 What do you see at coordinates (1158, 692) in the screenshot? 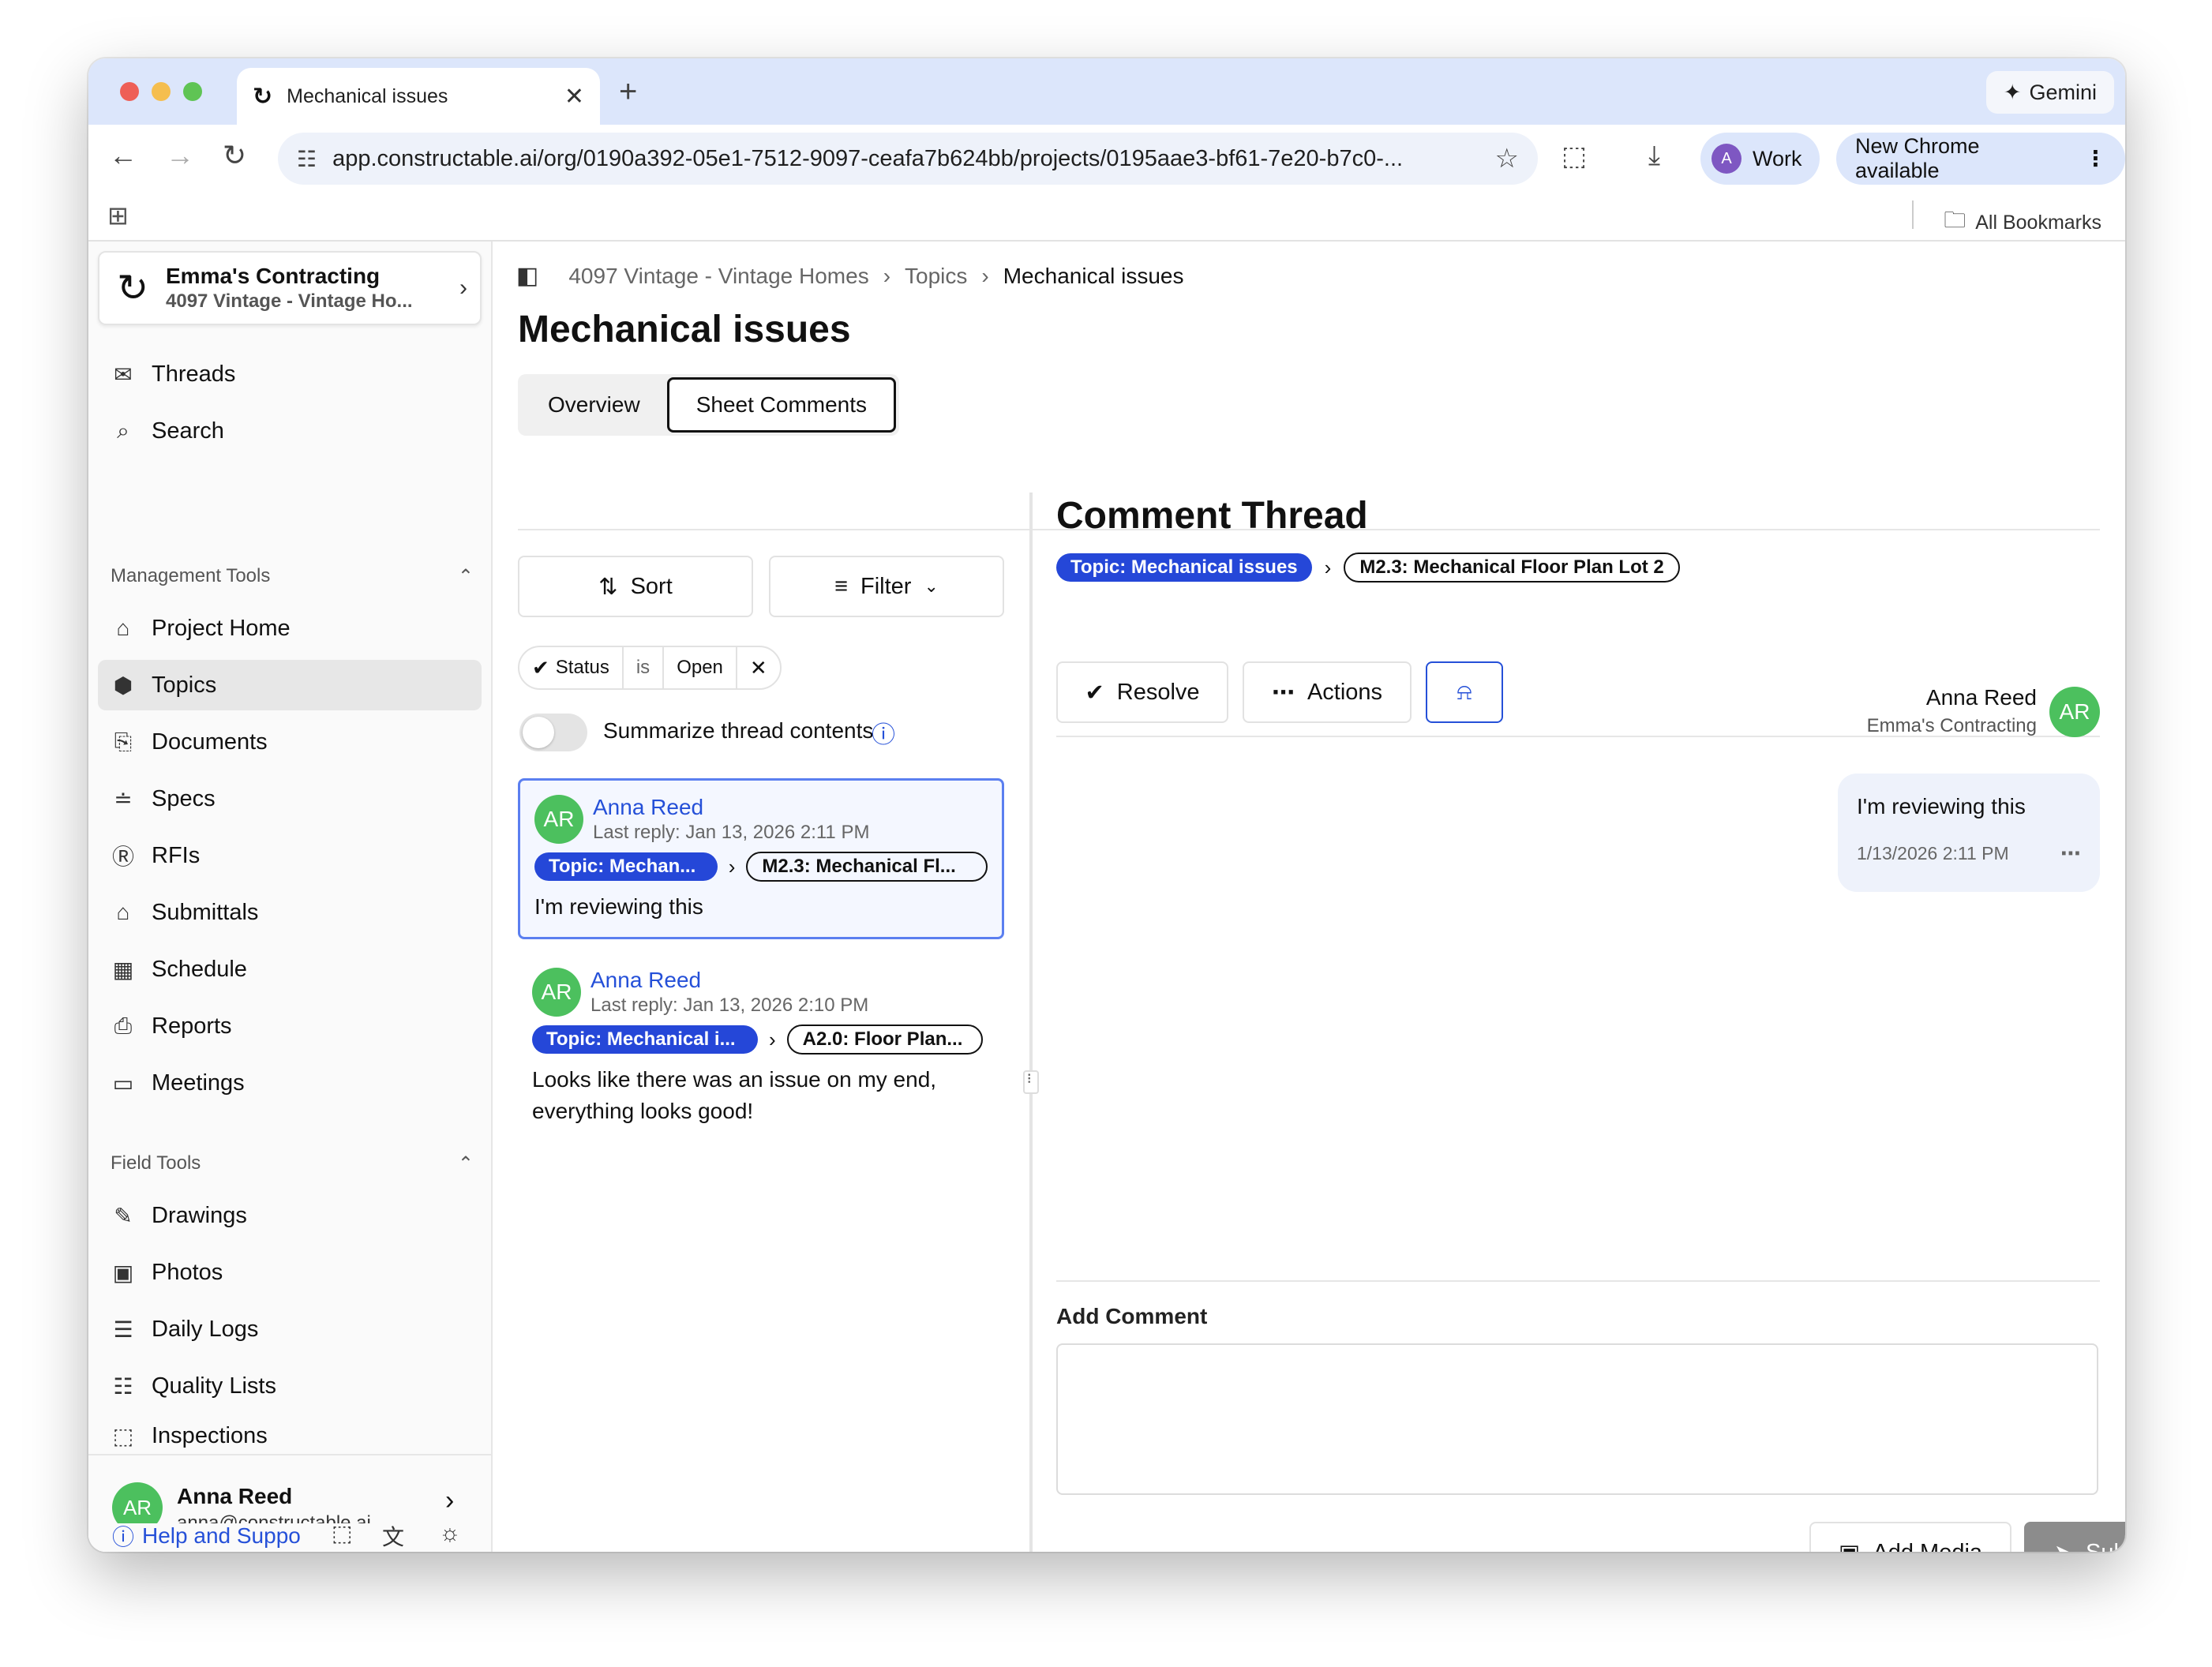
I see `resolve-label: Resolve` at bounding box center [1158, 692].